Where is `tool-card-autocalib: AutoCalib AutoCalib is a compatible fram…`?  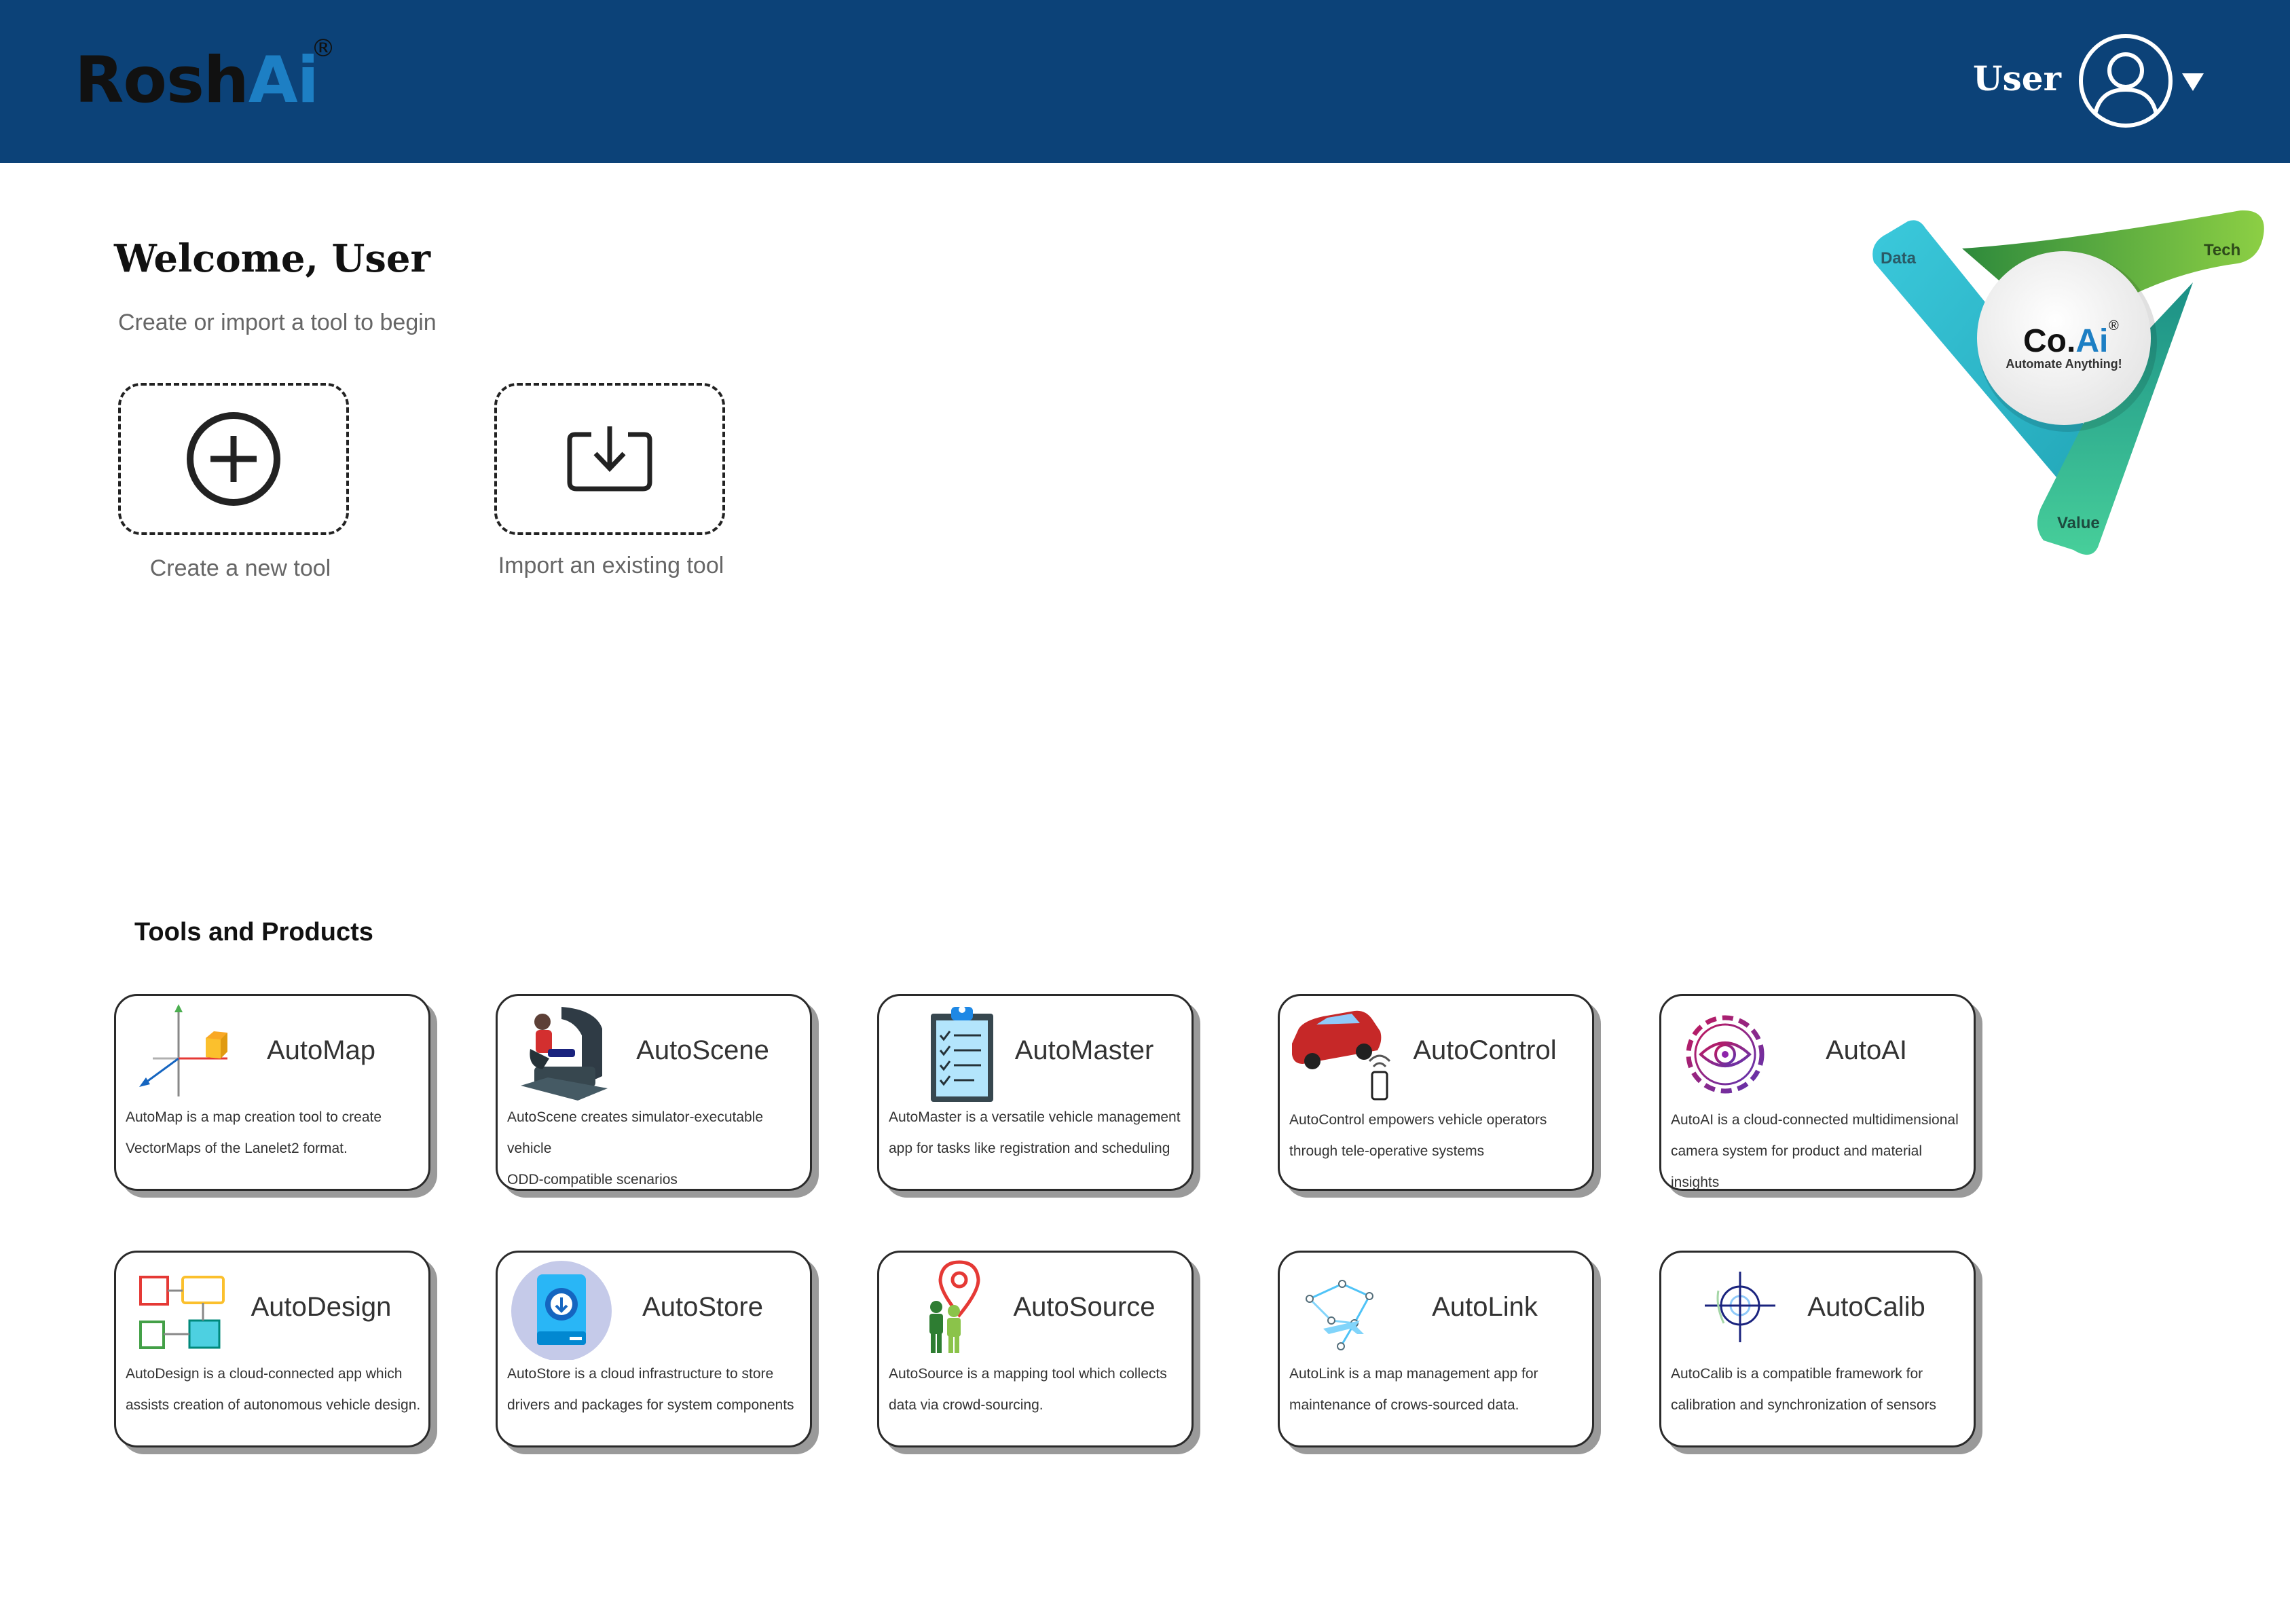 tool-card-autocalib: AutoCalib AutoCalib is a compatible fram… is located at coordinates (1818, 1349).